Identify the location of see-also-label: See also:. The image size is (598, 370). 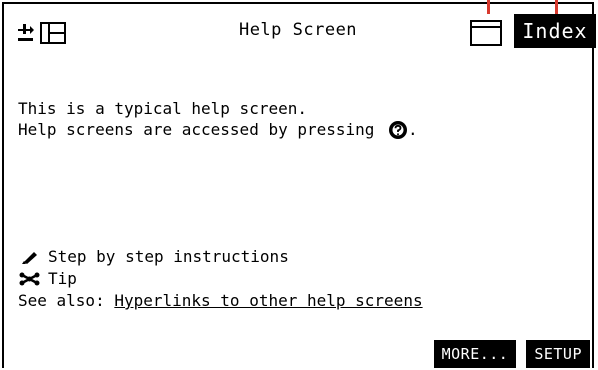
(66, 300).